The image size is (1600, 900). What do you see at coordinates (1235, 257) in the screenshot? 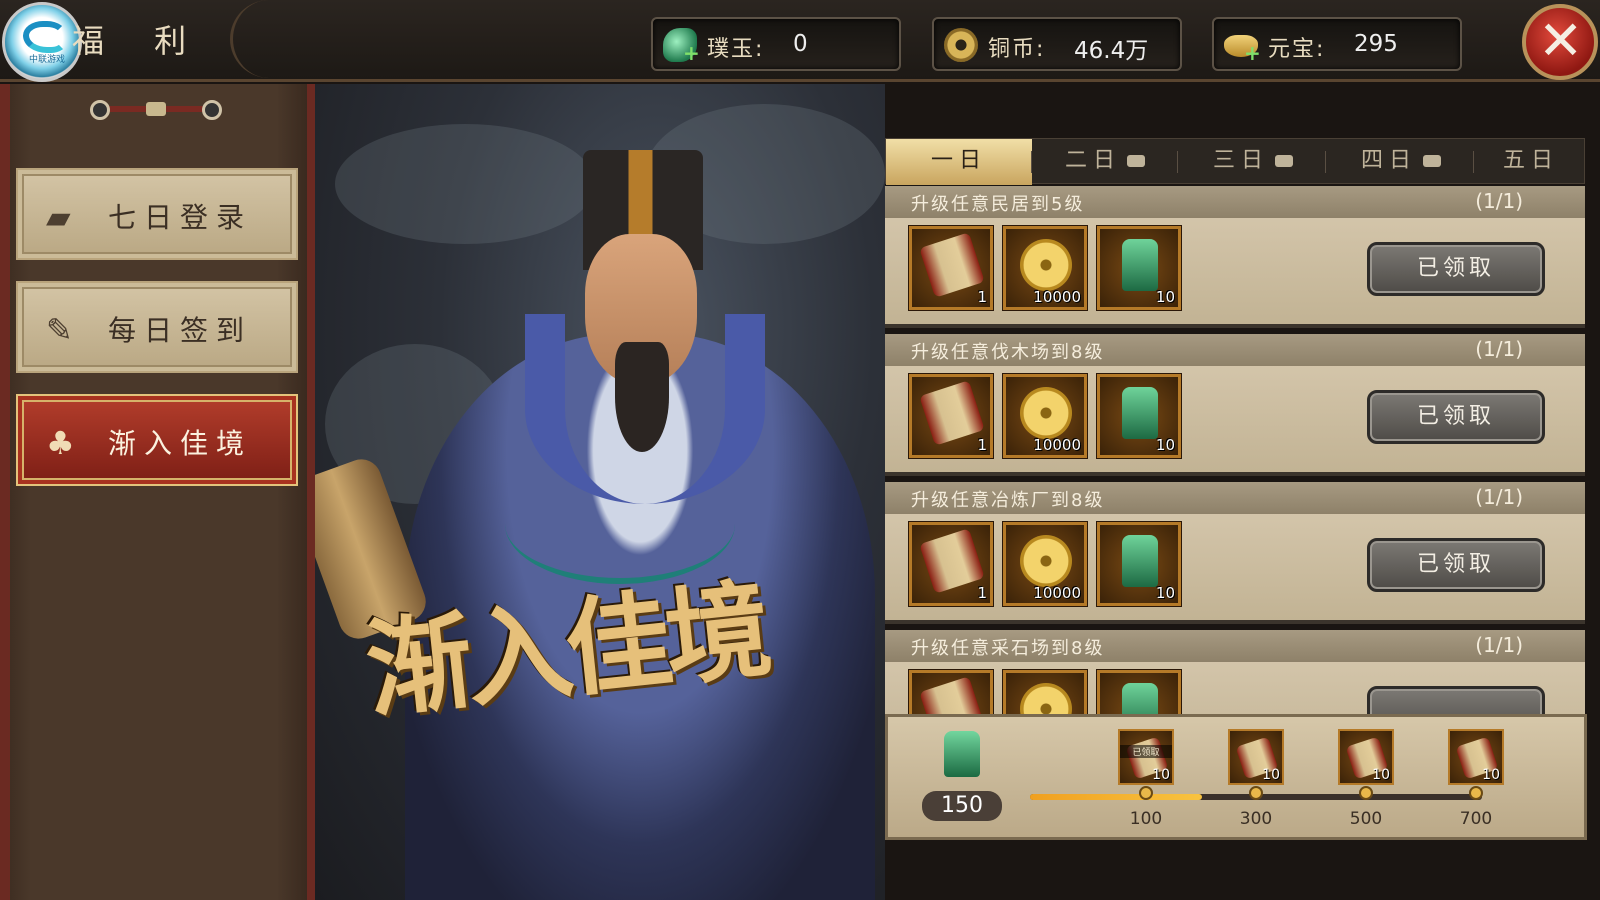
I see `task-card: 升级任意民居到5级 (1/1) 1 10000 10 已领取` at bounding box center [1235, 257].